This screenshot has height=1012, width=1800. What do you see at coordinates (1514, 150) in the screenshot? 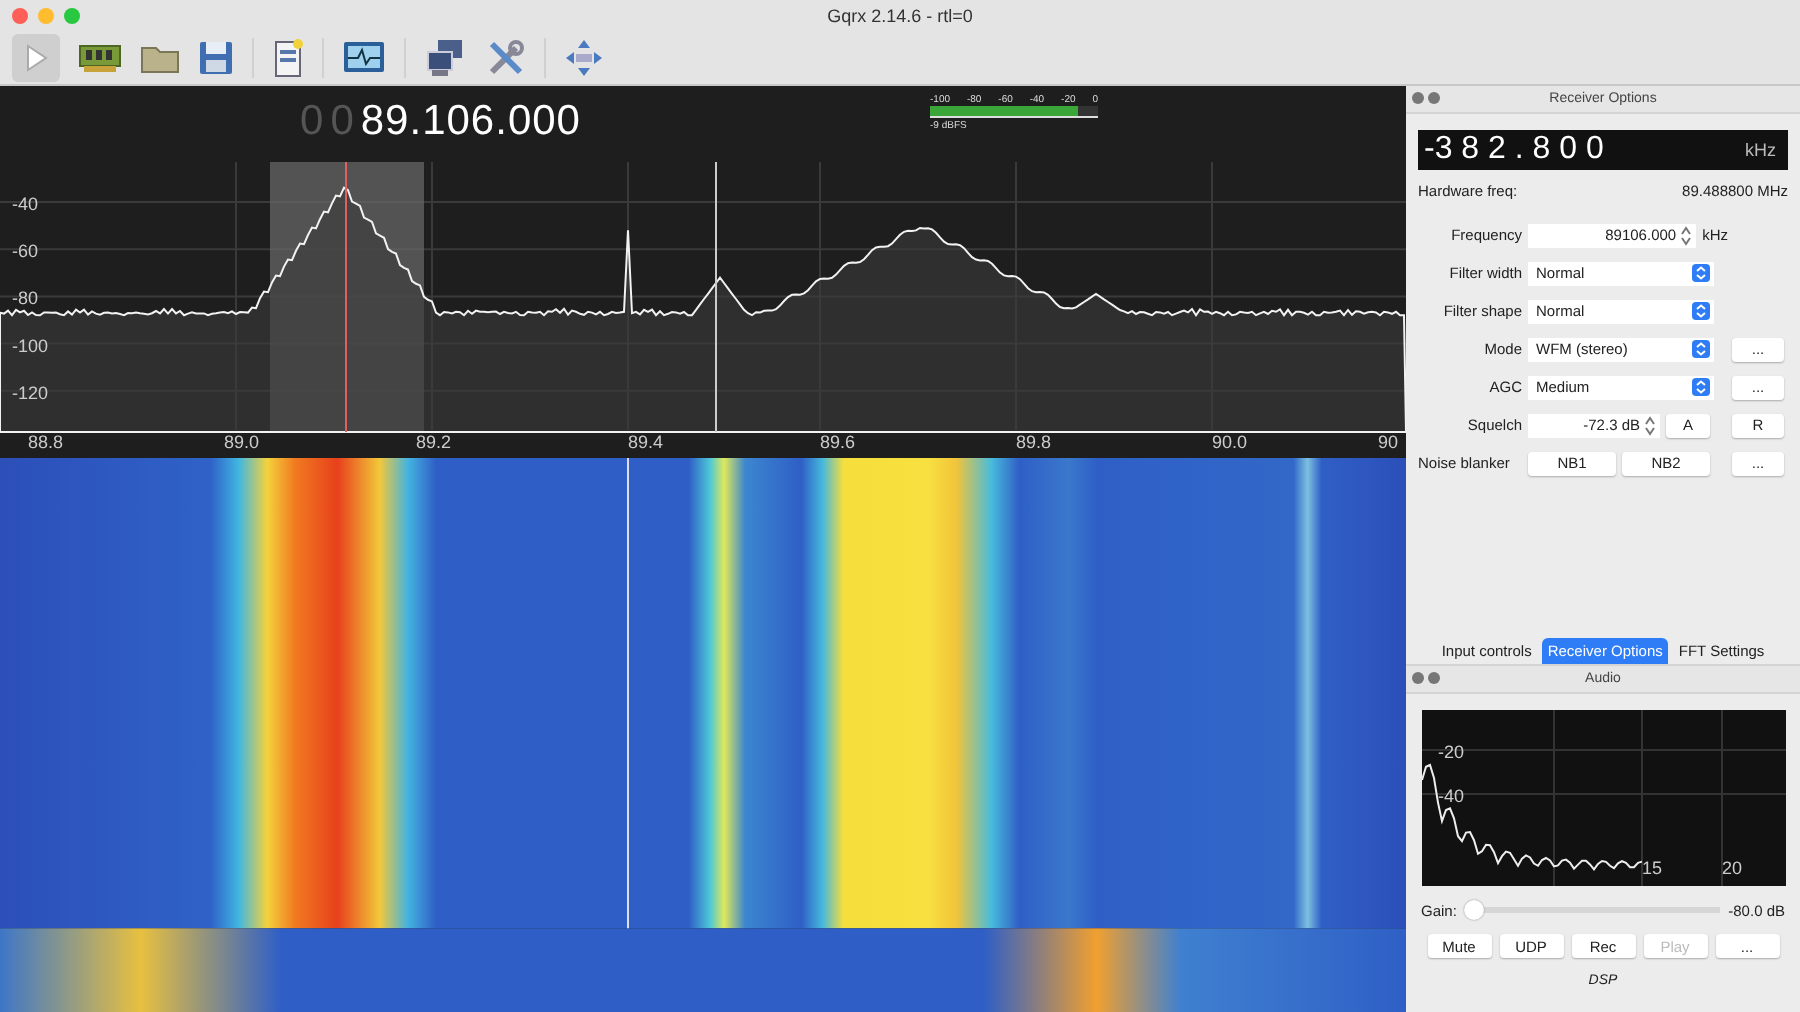
I see `offset-value: -3 8 2 . 8 0 0` at bounding box center [1514, 150].